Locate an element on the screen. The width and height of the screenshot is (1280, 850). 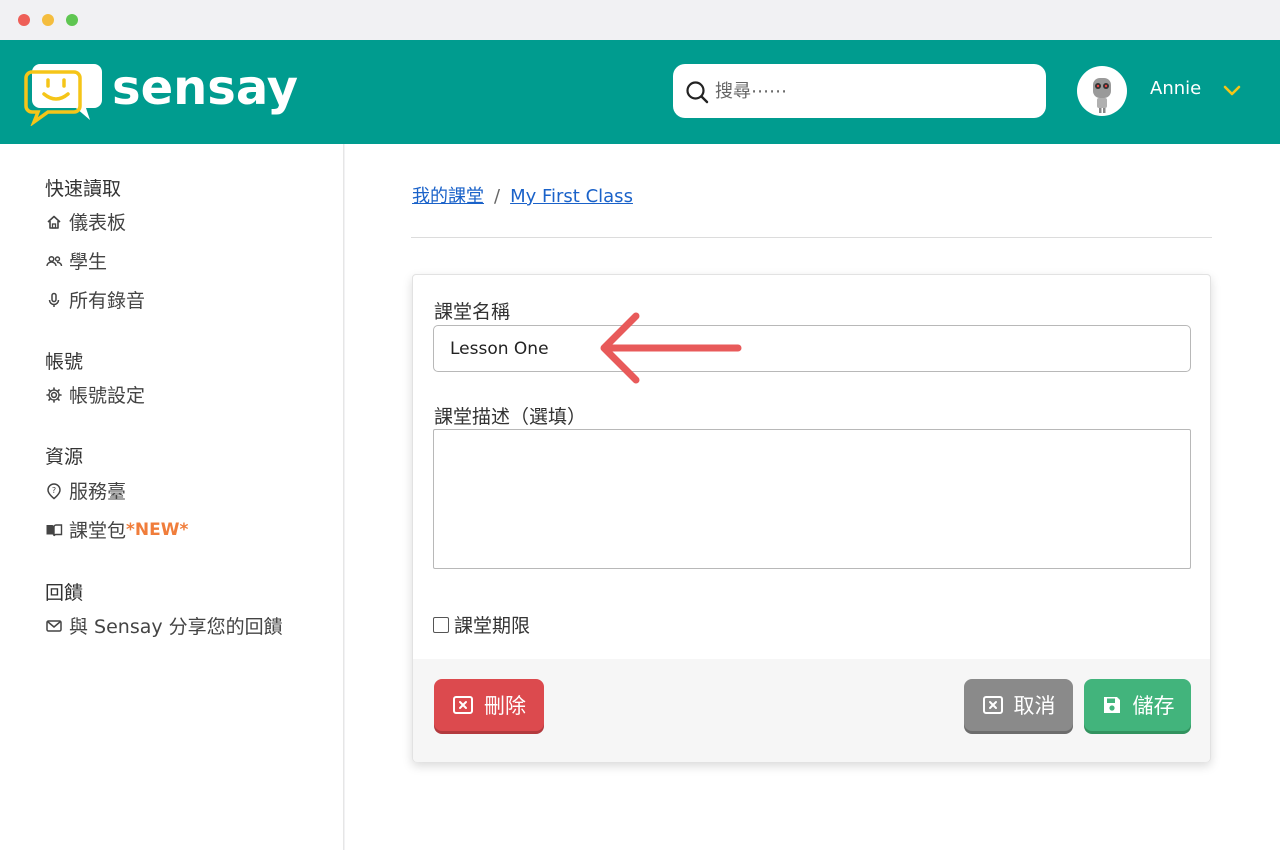
sidebar-item-lesson-packs: 課堂包 *NEW* is located at coordinates (116, 529).